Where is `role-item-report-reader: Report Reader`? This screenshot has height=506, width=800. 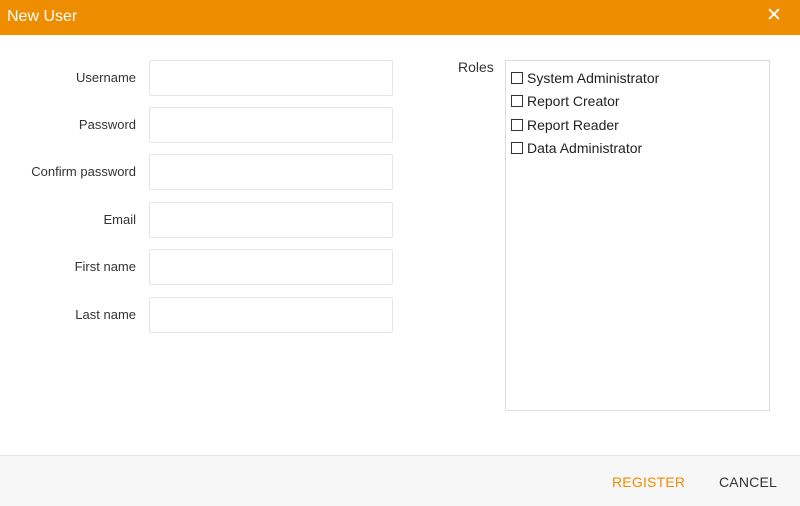 role-item-report-reader: Report Reader is located at coordinates (565, 125).